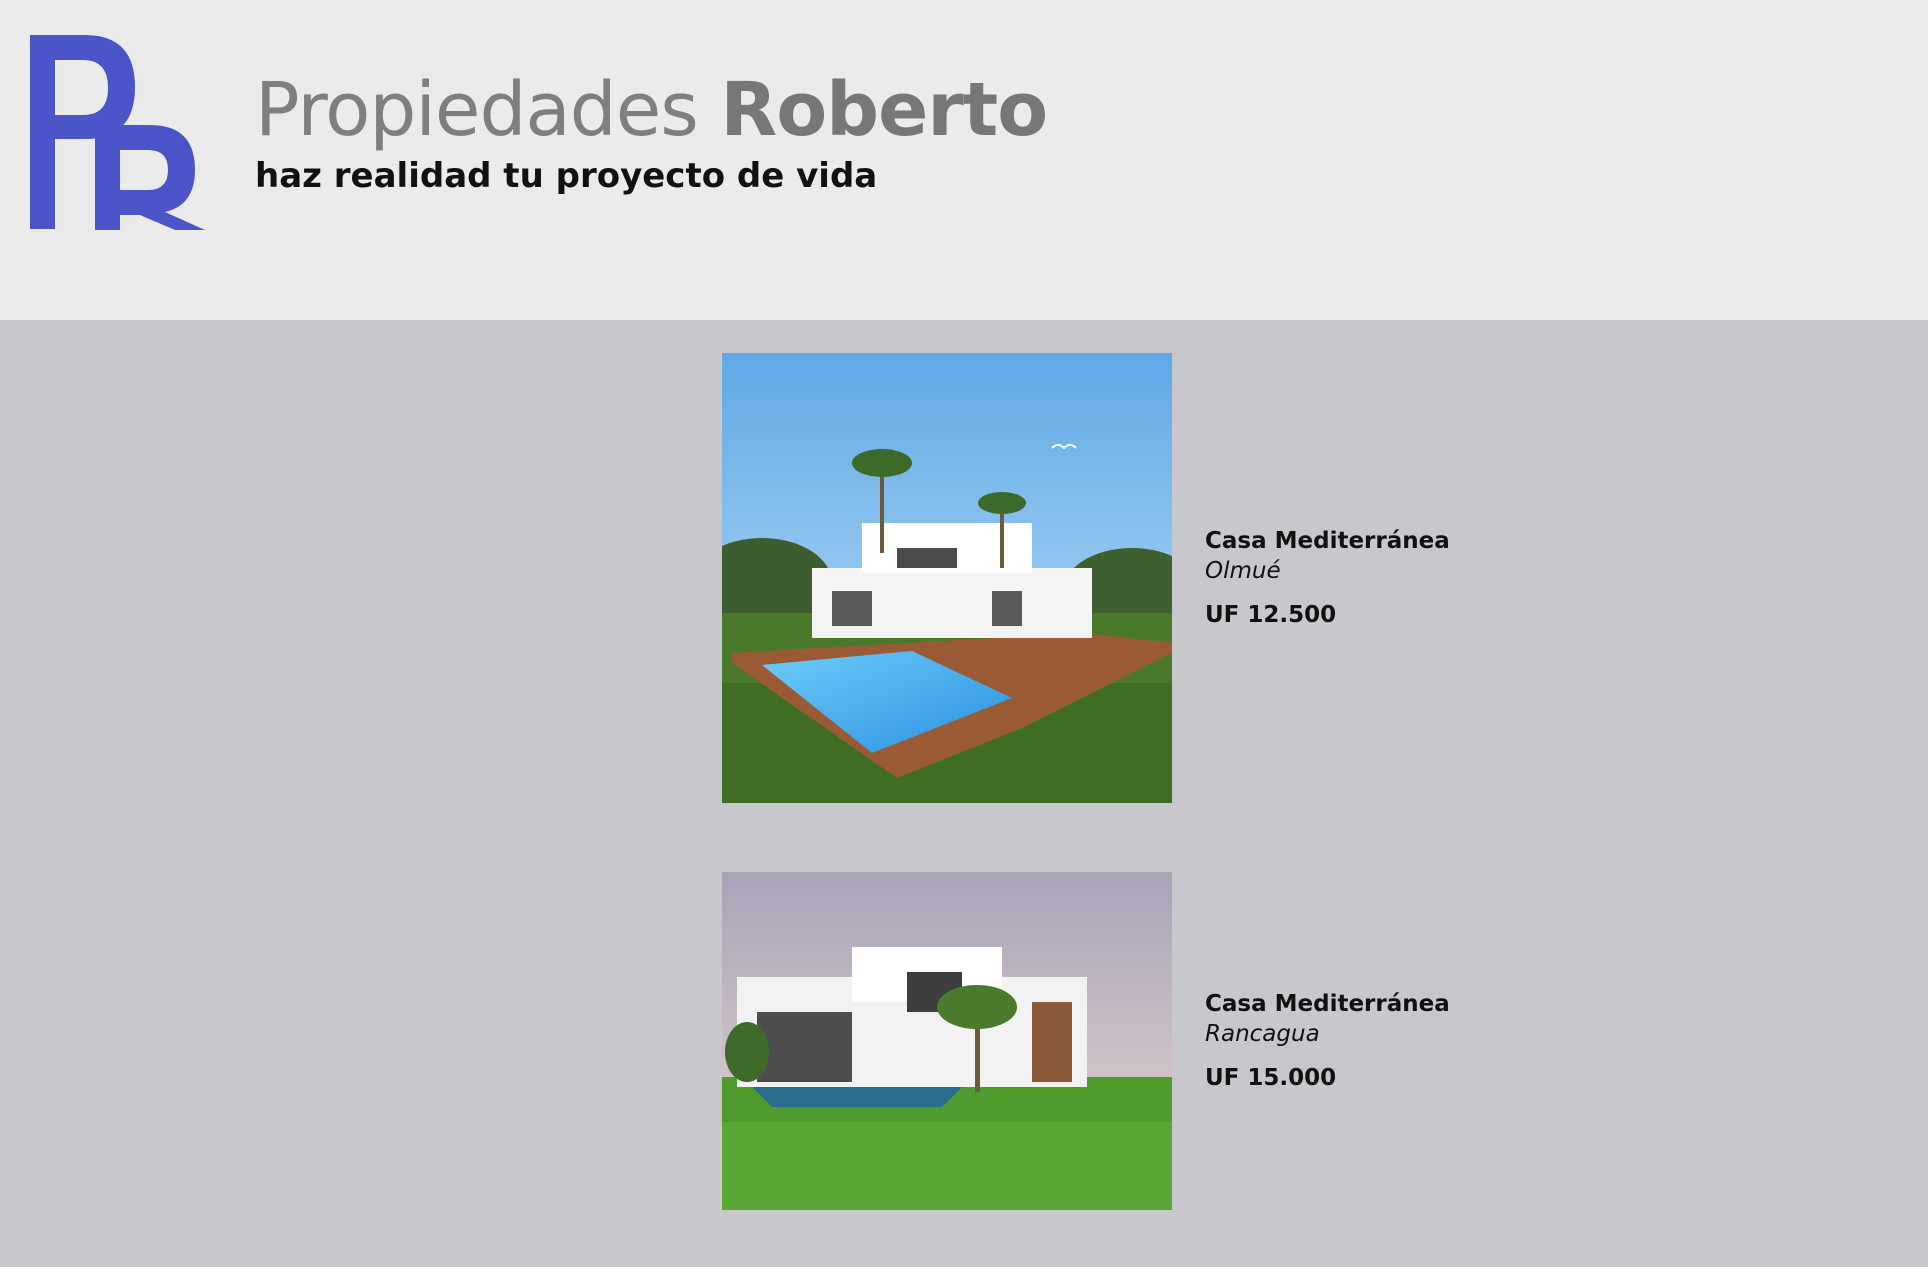  I want to click on listing-card: Casa Mediterránea Rancagua UF 15.000, so click(1086, 1041).